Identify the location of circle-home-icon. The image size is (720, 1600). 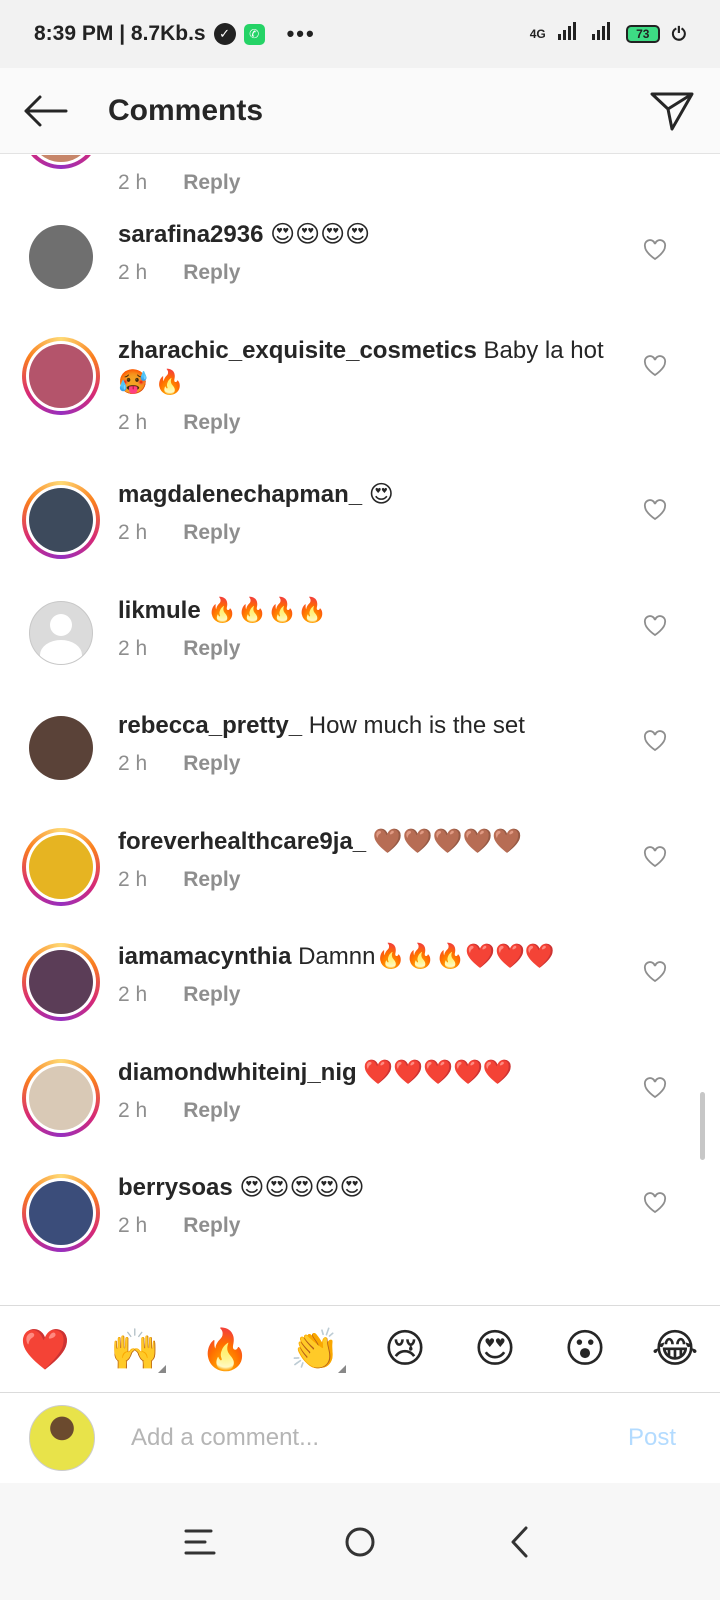
(360, 1541).